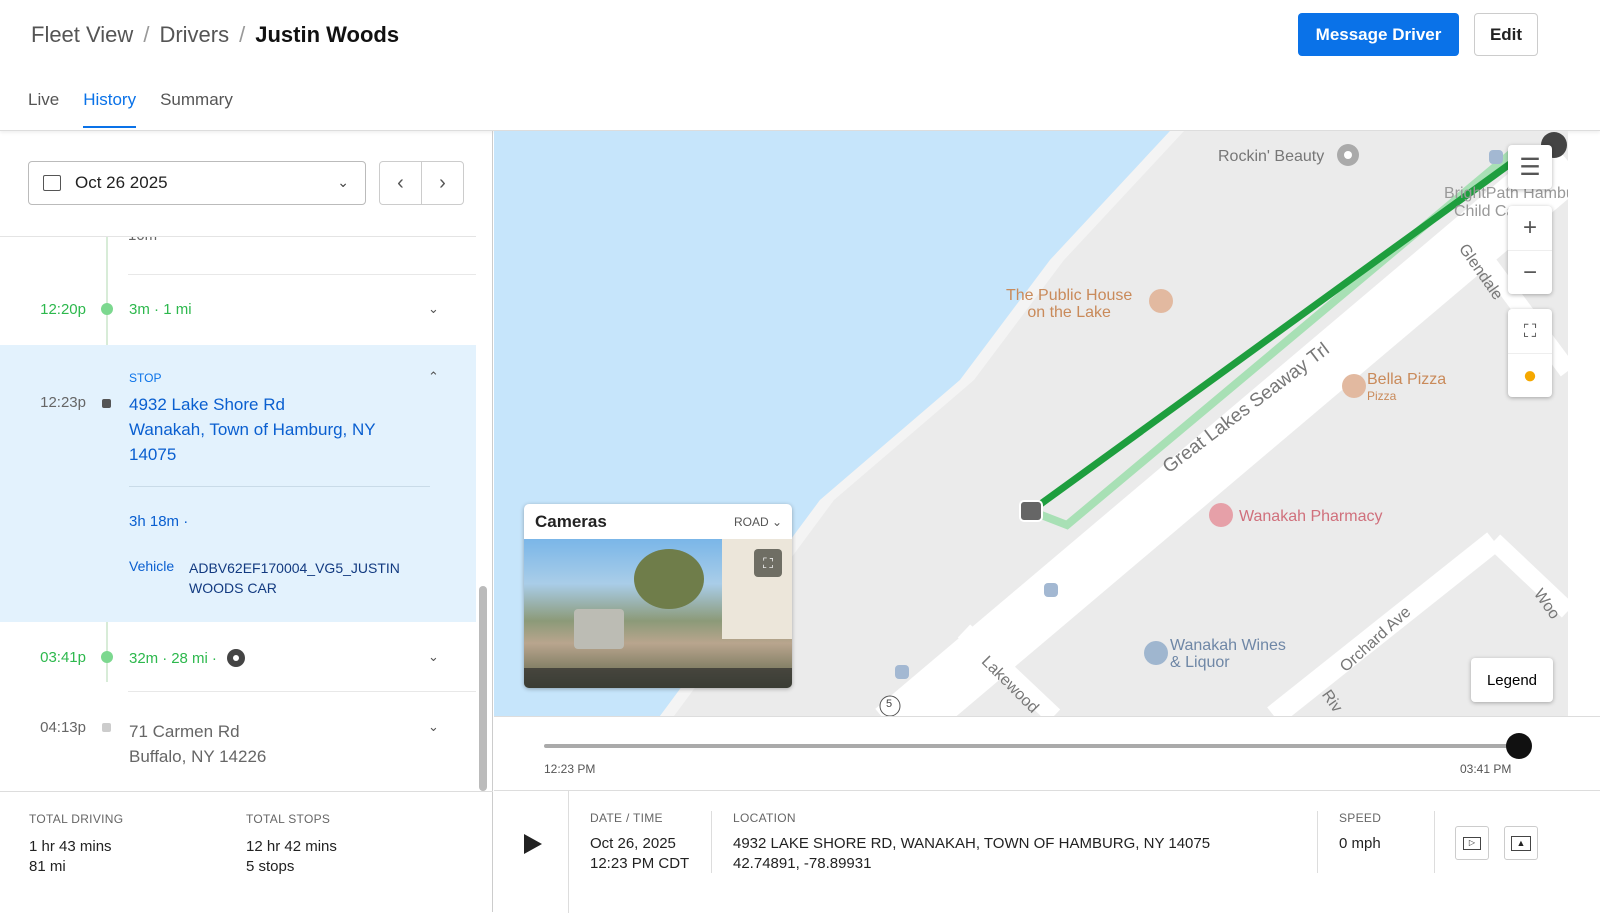 This screenshot has height=913, width=1600. I want to click on camera-view-select: ROAD ⌄, so click(758, 522).